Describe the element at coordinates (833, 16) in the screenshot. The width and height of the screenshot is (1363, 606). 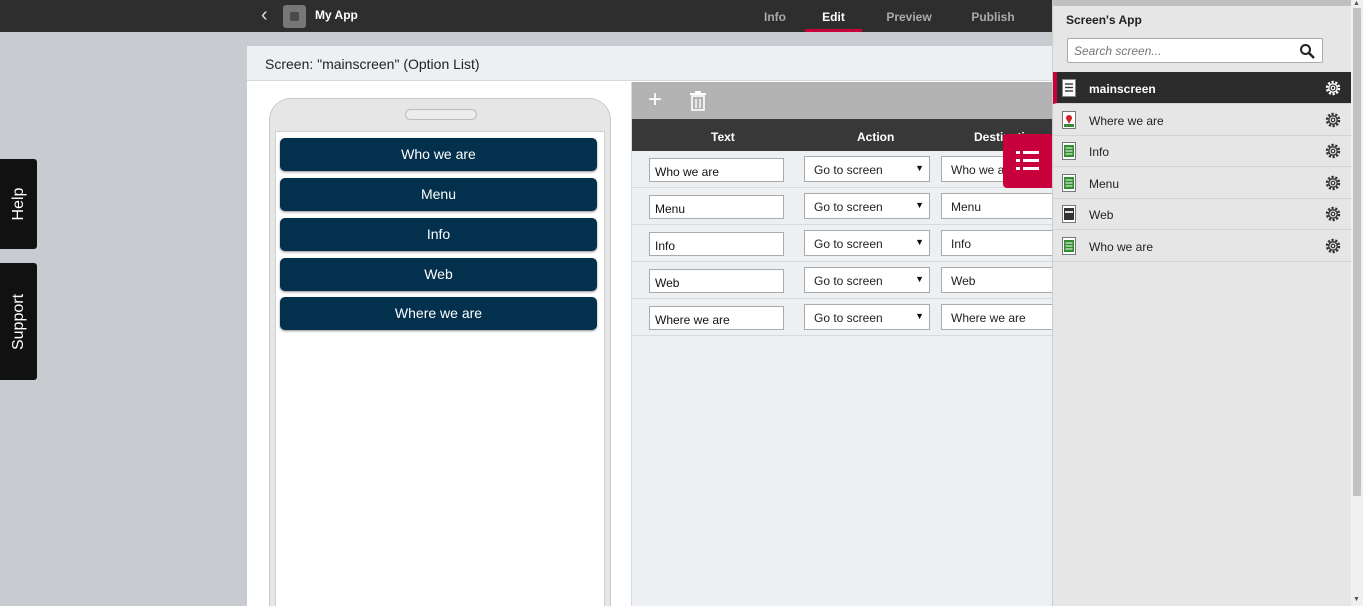
I see `tab-edit: Edit` at that location.